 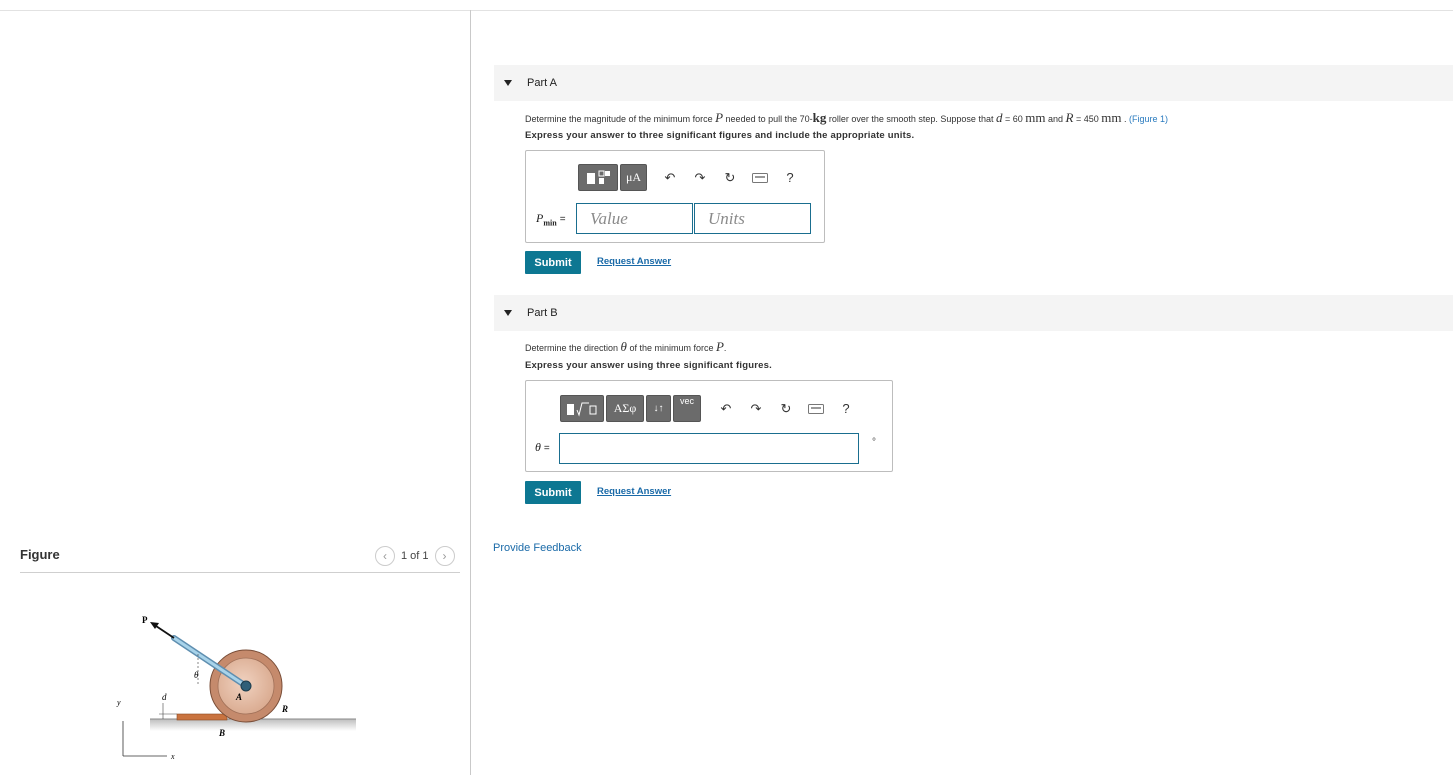 What do you see at coordinates (634, 261) in the screenshot?
I see `part-a-request-answer-link: Request Answer` at bounding box center [634, 261].